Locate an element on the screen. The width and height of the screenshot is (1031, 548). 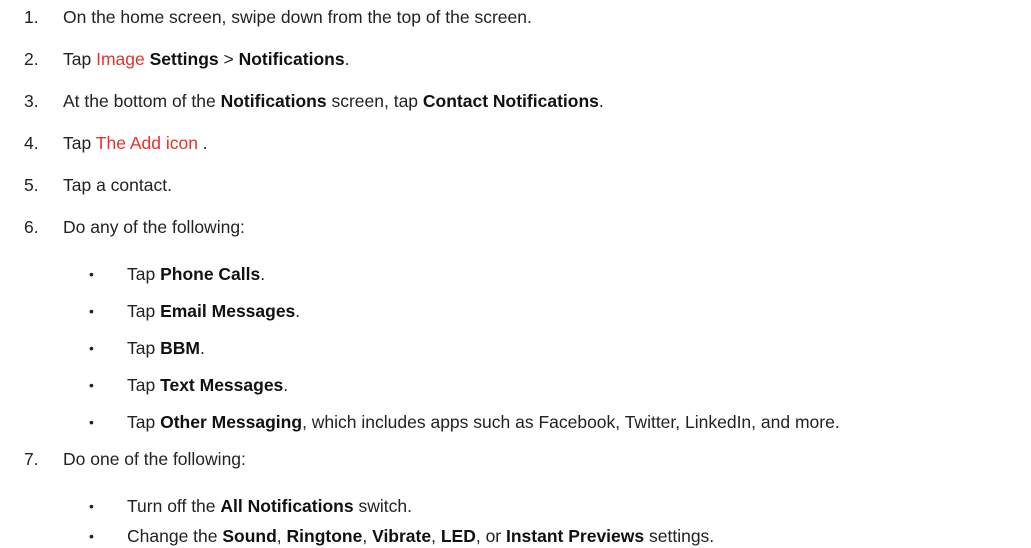
step-number: 2. is located at coordinates (31, 59).